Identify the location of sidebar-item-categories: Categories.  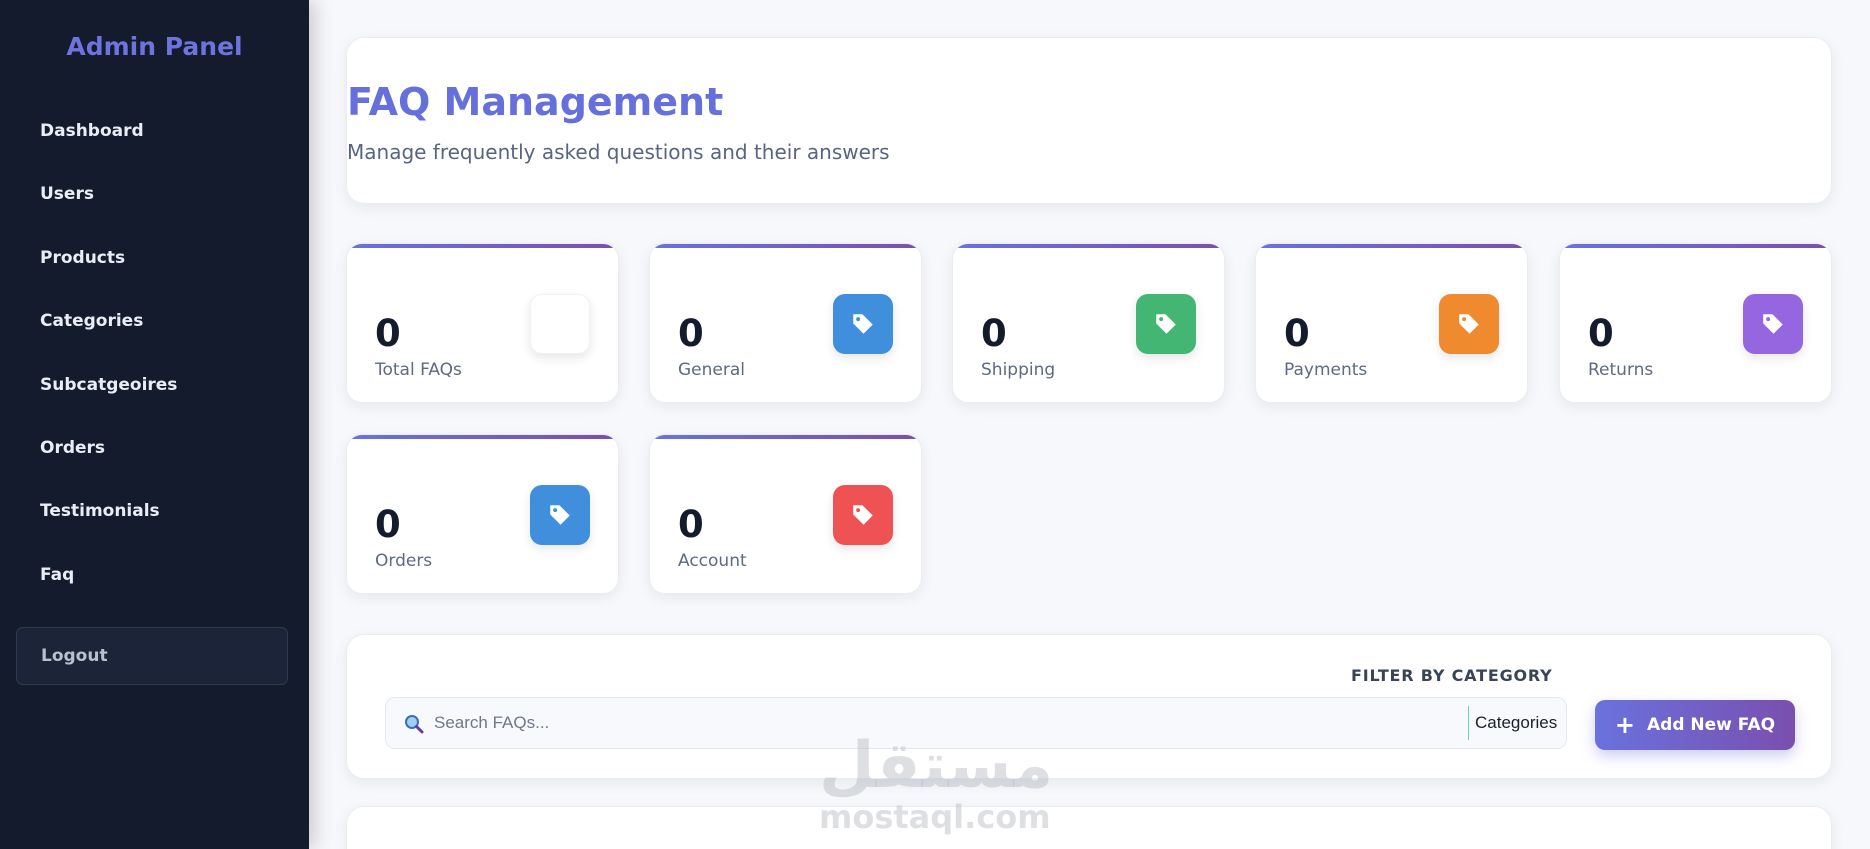
(154, 333).